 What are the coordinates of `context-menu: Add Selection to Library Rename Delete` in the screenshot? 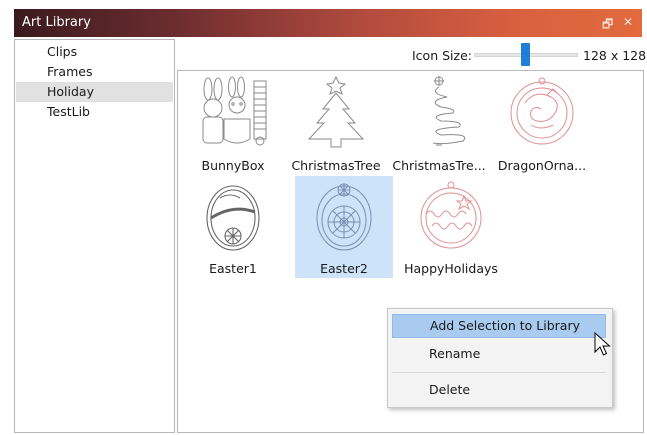 It's located at (500, 358).